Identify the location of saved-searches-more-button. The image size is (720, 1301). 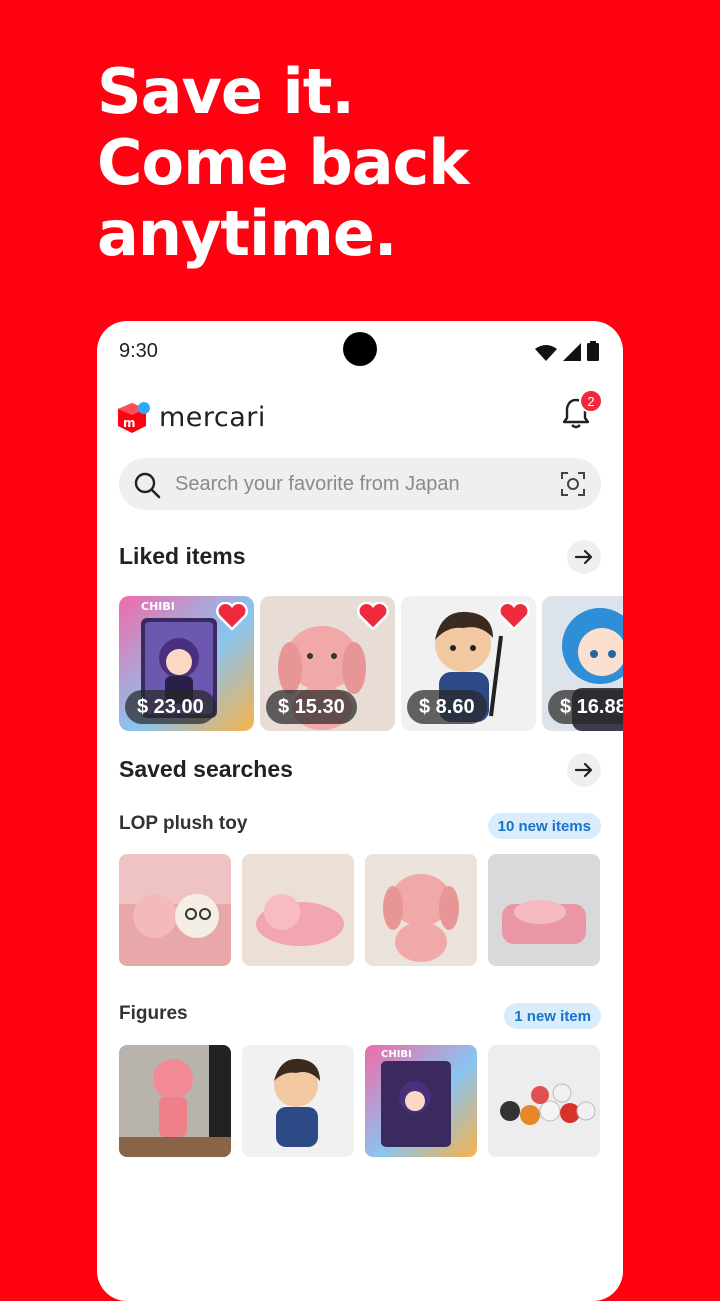
(584, 770).